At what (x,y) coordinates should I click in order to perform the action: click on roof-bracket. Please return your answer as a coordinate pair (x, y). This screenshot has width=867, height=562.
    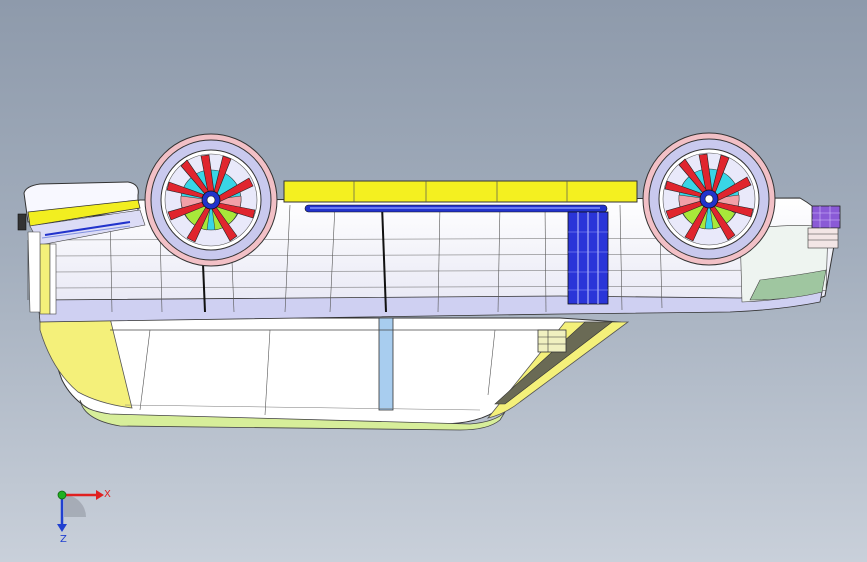
    Looking at the image, I should click on (552, 341).